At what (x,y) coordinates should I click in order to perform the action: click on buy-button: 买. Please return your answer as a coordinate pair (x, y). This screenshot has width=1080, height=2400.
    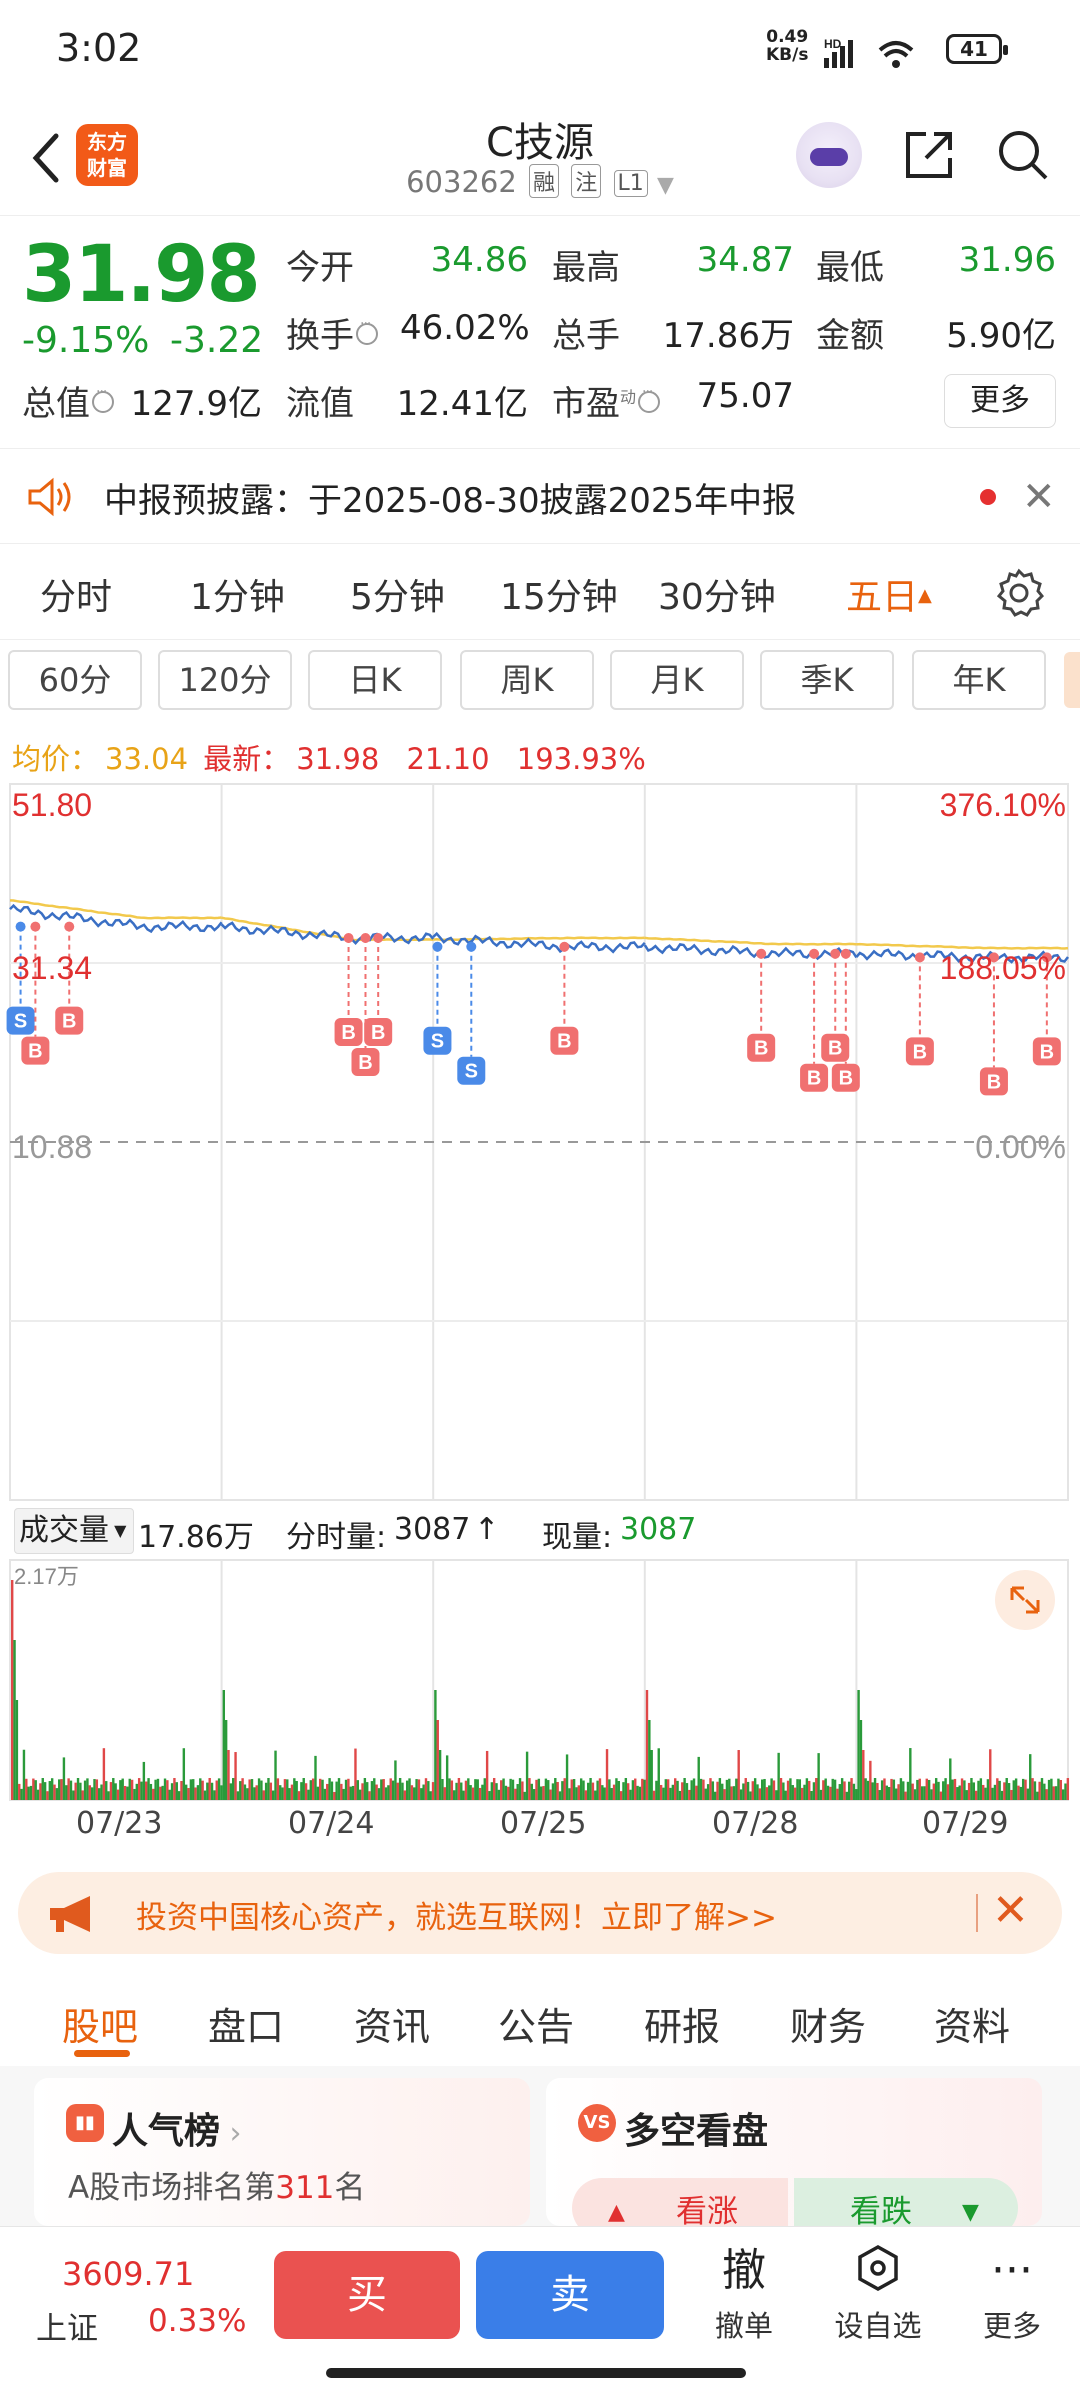
    Looking at the image, I should click on (367, 2295).